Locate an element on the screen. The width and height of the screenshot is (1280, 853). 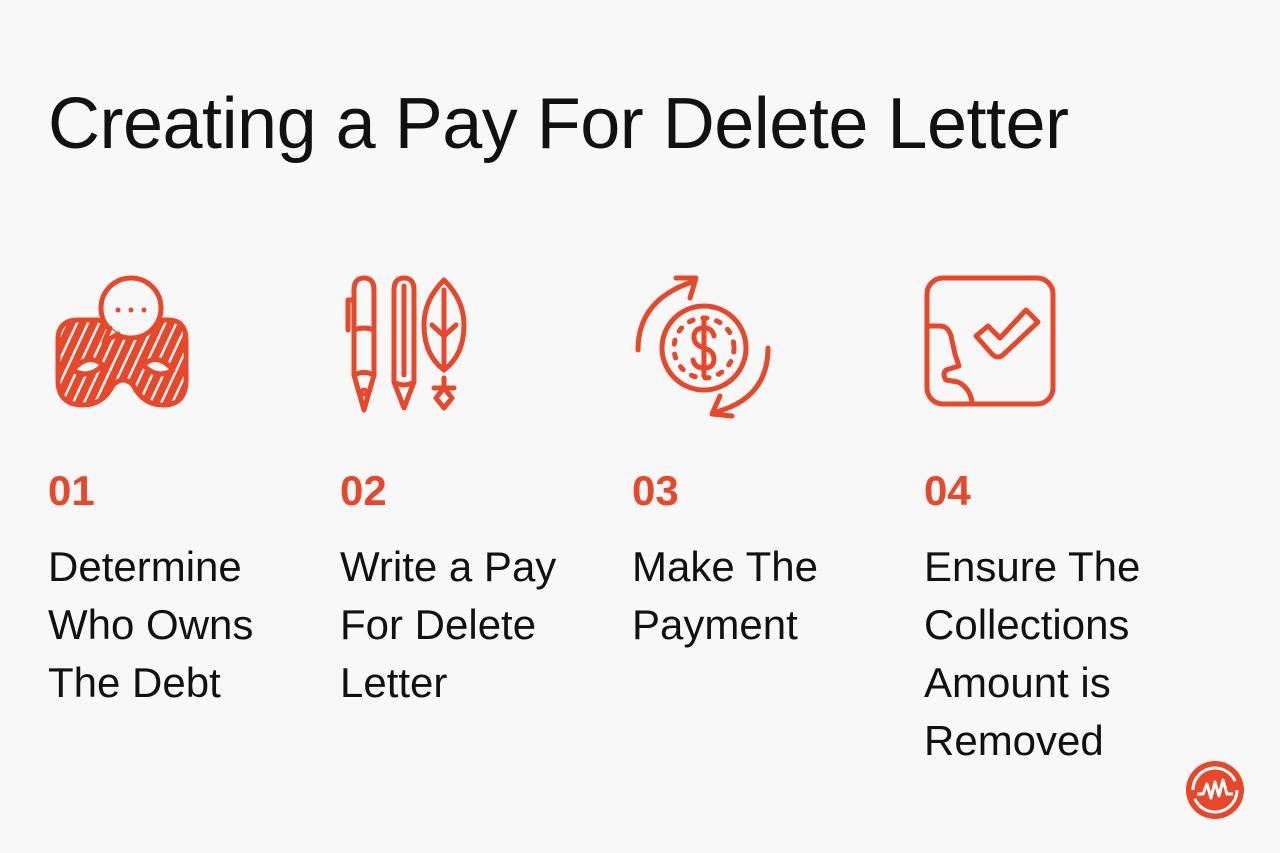
dollar-coin-cycle-icon is located at coordinates (703, 347).